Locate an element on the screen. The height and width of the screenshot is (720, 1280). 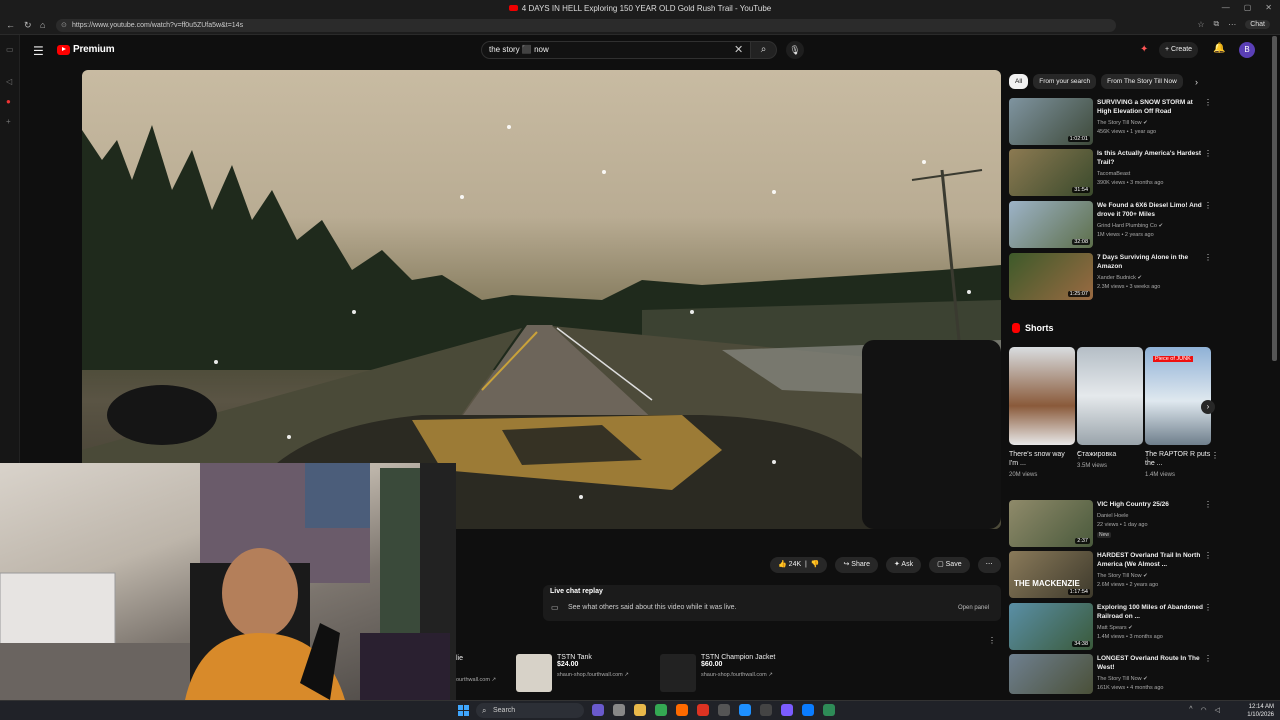
avatar: B is located at coordinates (1247, 50).